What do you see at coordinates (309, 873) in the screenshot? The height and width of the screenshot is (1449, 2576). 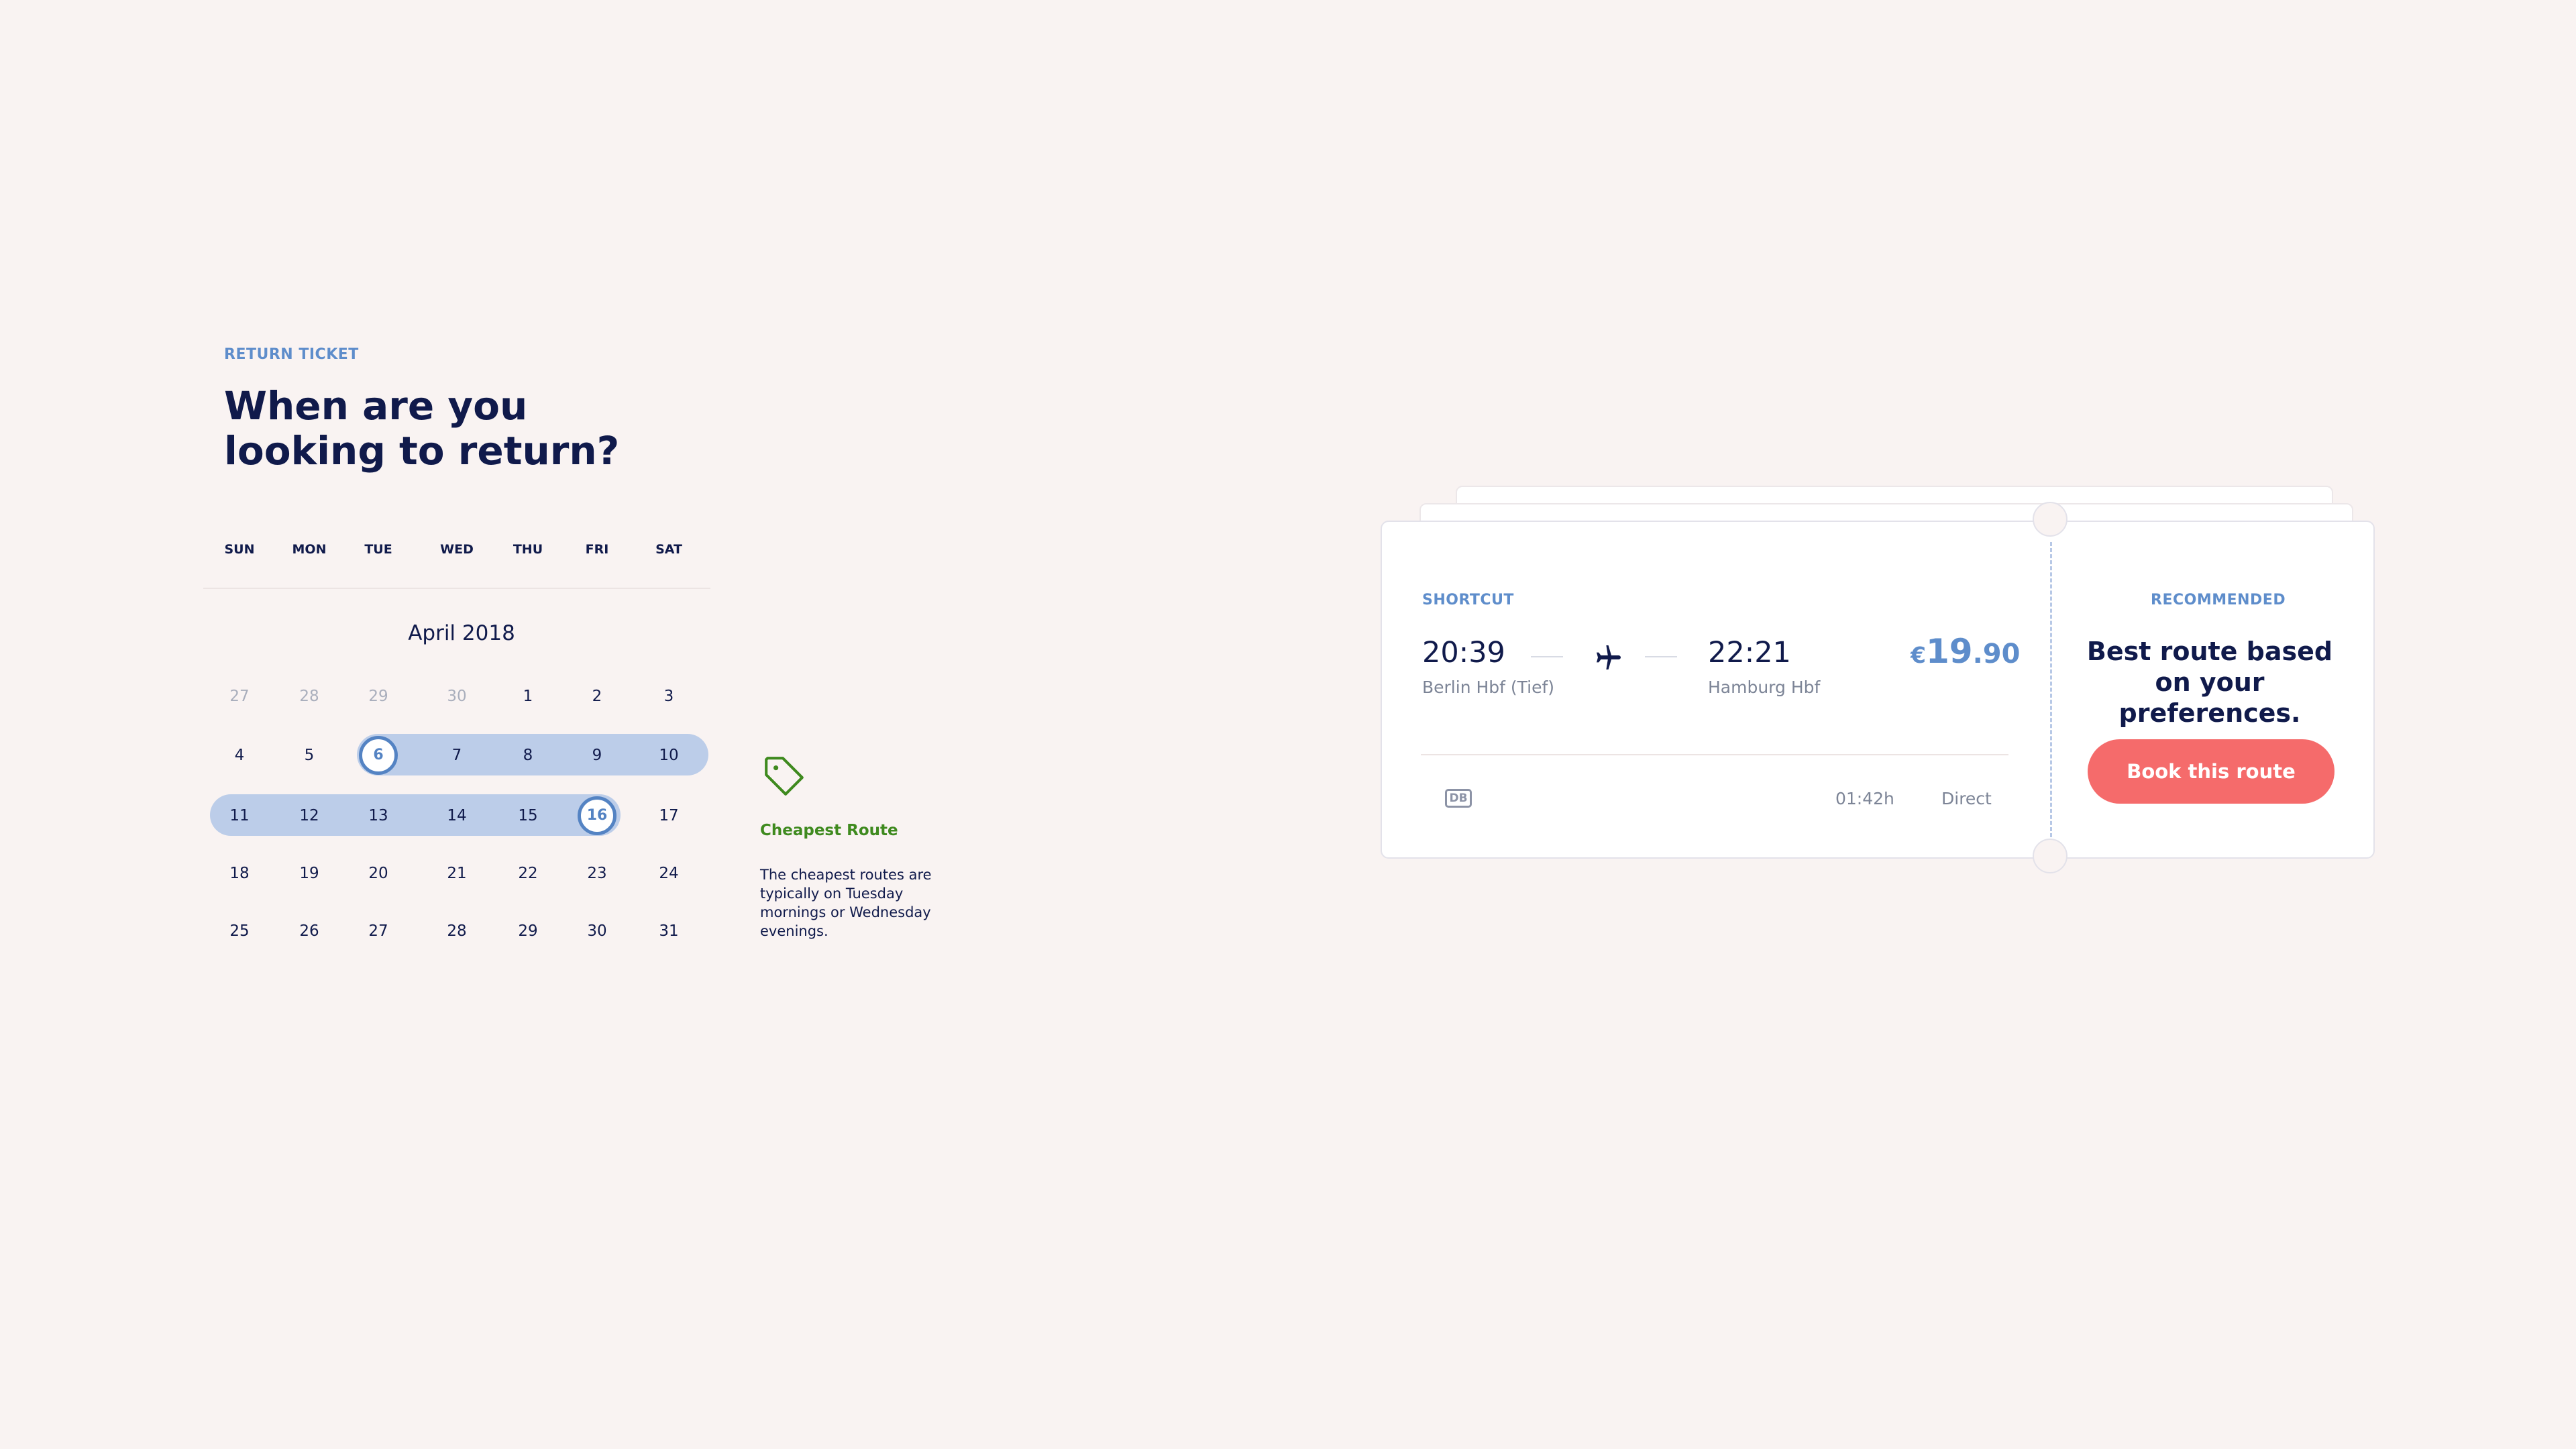 I see `calendar-day: 19` at bounding box center [309, 873].